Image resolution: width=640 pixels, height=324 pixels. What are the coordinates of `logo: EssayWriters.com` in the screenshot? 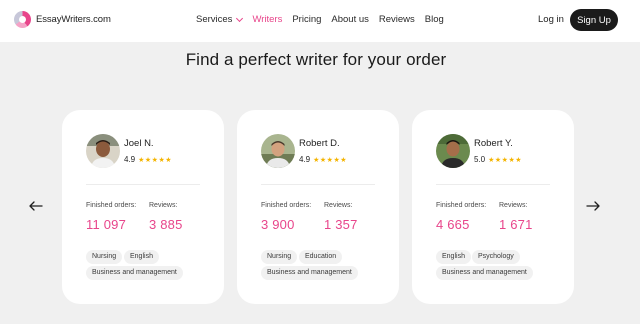 It's located at (62, 19).